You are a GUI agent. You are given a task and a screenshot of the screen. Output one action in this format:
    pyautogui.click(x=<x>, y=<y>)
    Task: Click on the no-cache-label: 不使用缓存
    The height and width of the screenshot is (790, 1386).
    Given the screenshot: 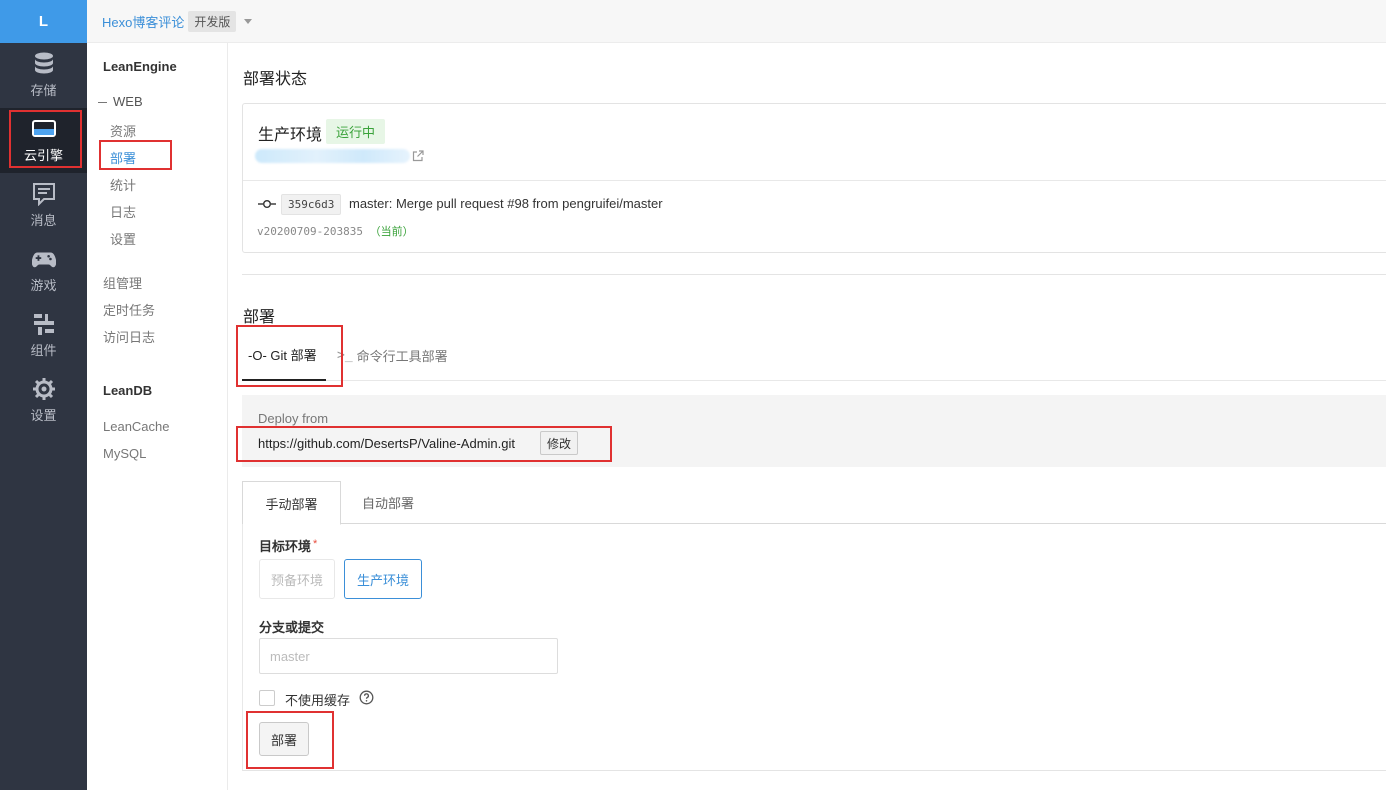 What is the action you would take?
    pyautogui.click(x=318, y=700)
    